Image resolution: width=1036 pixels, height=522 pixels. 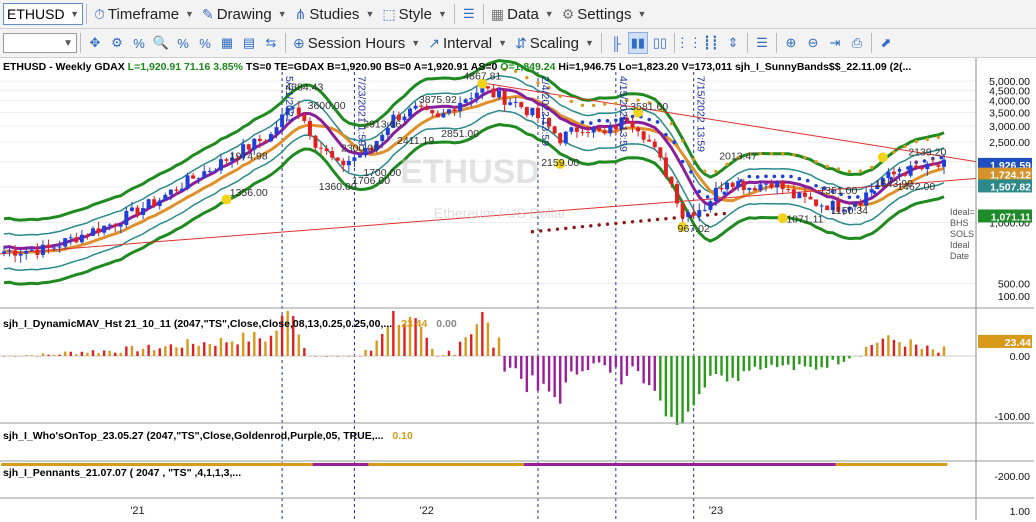 What do you see at coordinates (886, 43) in the screenshot?
I see `add-chart-icon: ⬈` at bounding box center [886, 43].